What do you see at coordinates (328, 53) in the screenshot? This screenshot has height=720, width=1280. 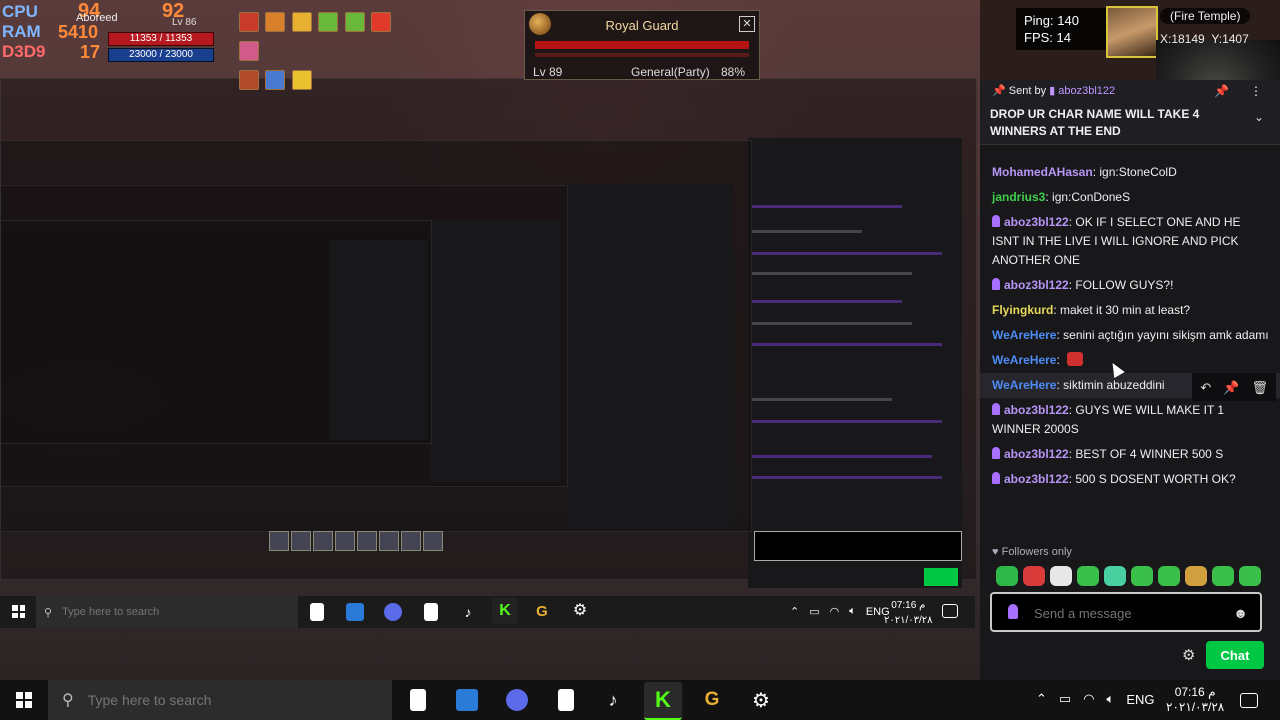 I see `buff-bar` at bounding box center [328, 53].